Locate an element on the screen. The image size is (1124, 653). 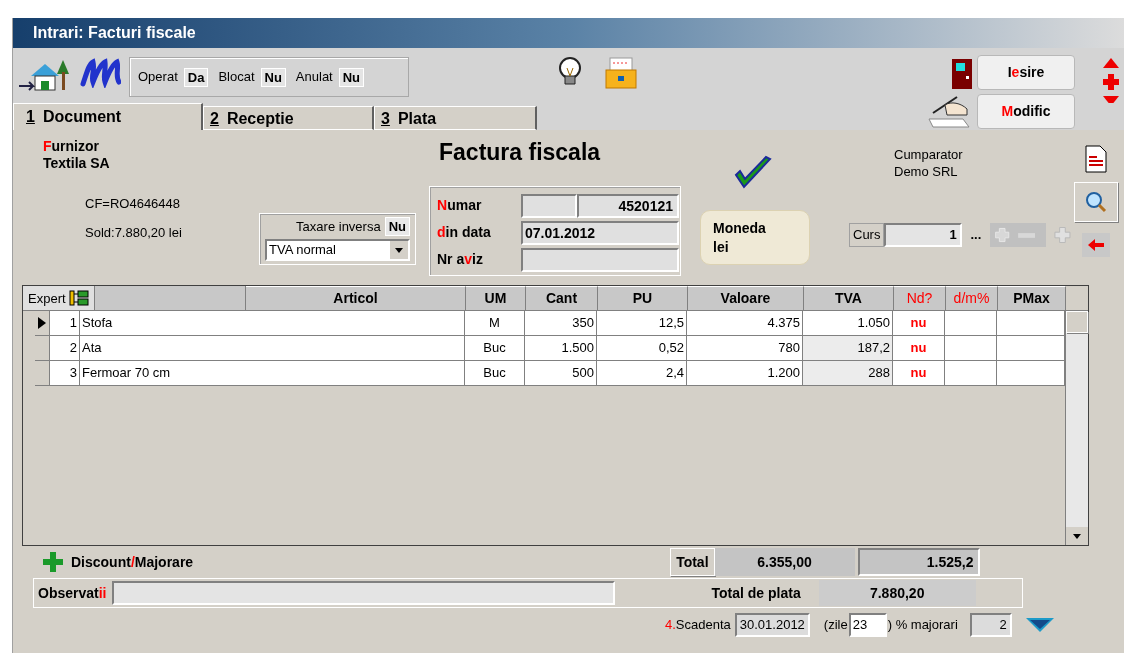
search-button is located at coordinates (1096, 202).